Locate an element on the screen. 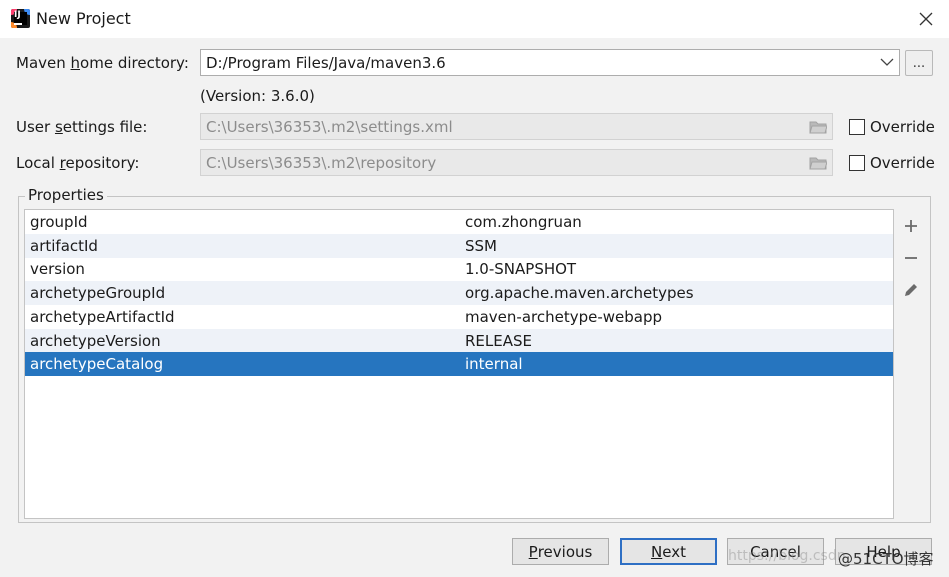 The image size is (949, 577). close-icon is located at coordinates (926, 19).